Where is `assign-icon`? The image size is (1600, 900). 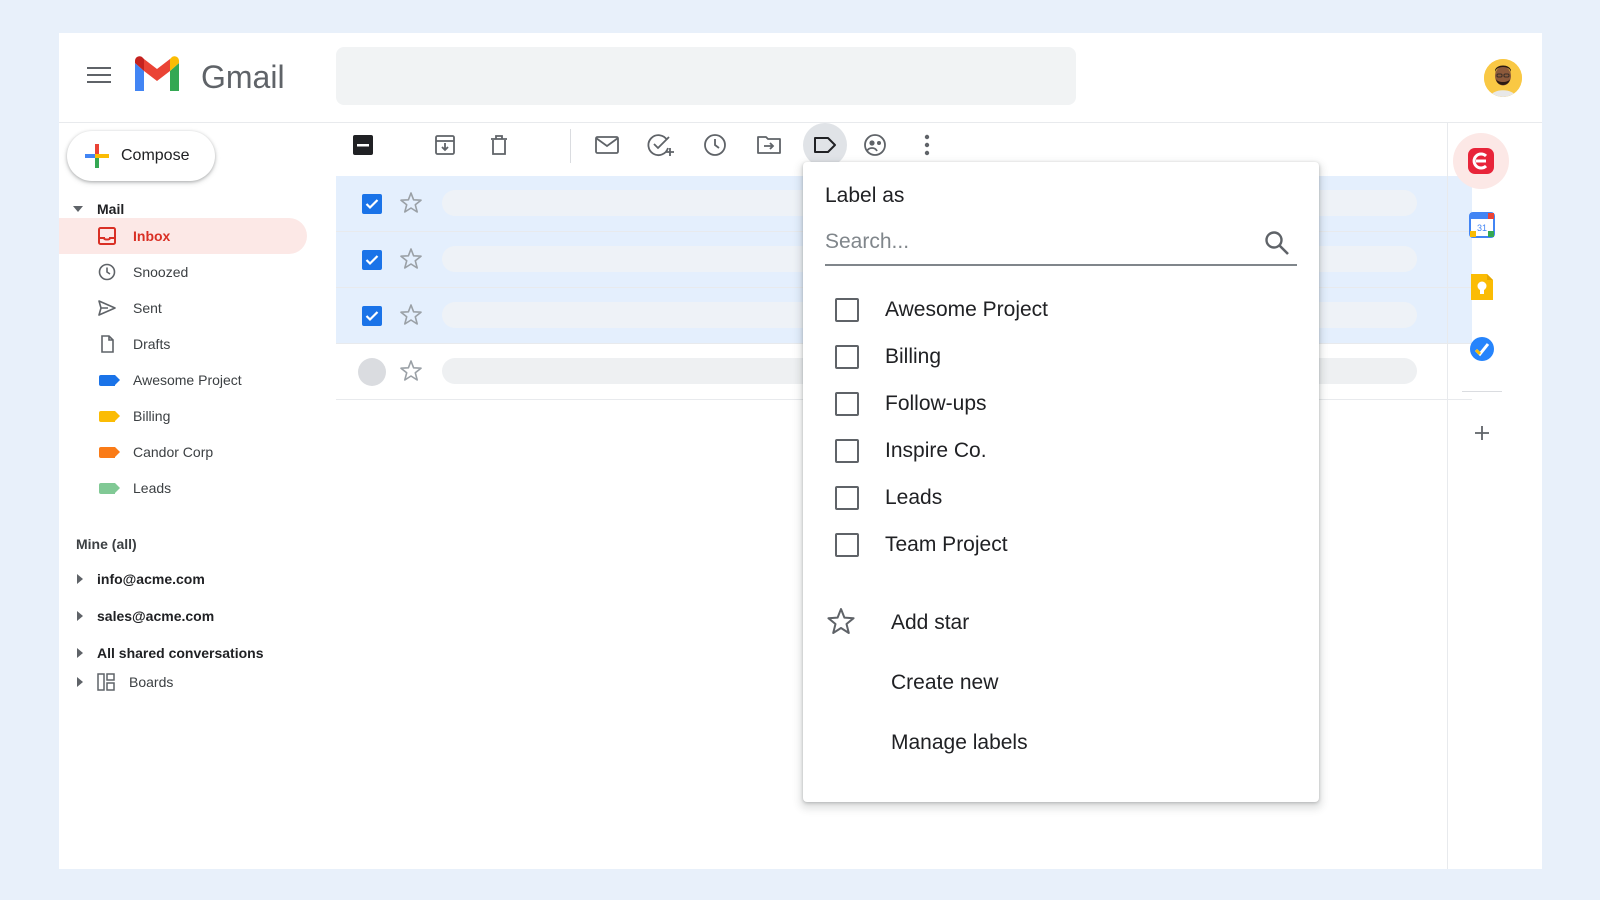 assign-icon is located at coordinates (875, 145).